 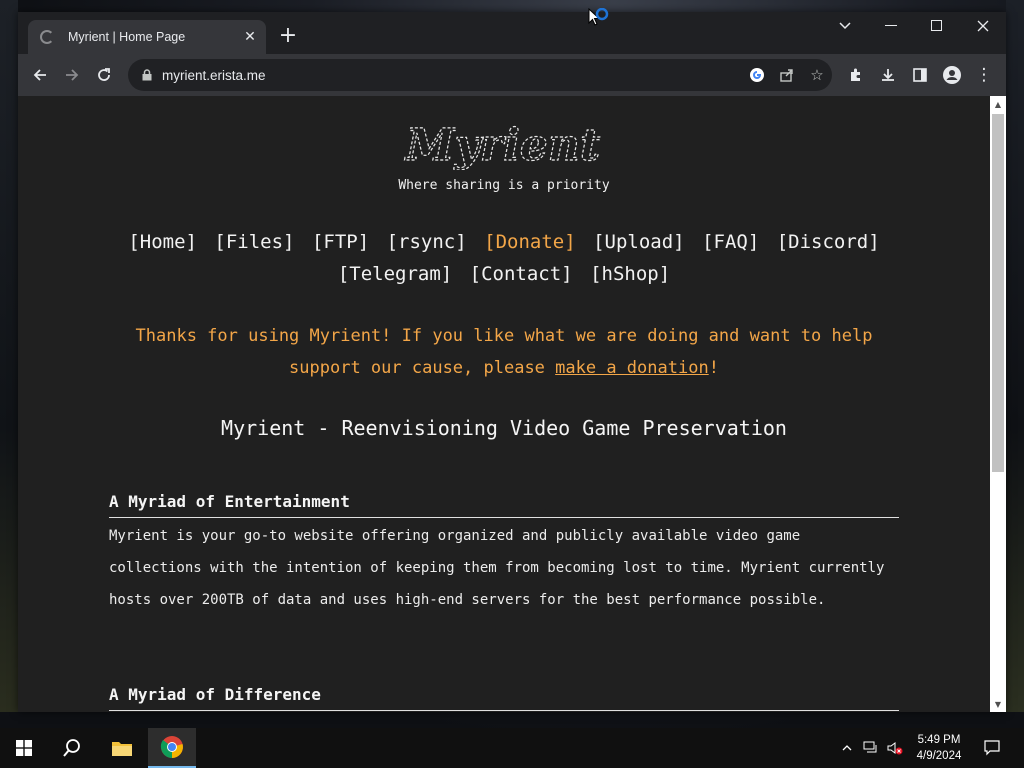 What do you see at coordinates (920, 75) in the screenshot?
I see `side-panel-icon` at bounding box center [920, 75].